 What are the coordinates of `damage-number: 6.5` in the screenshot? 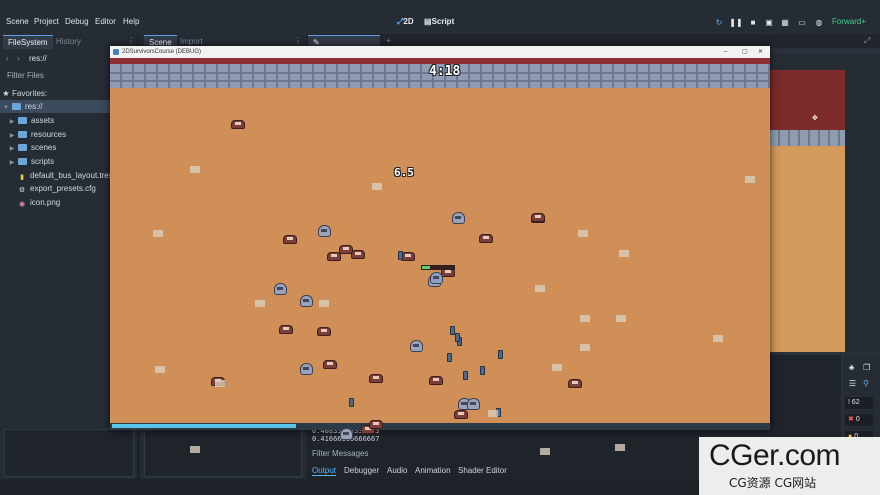 It's located at (404, 172).